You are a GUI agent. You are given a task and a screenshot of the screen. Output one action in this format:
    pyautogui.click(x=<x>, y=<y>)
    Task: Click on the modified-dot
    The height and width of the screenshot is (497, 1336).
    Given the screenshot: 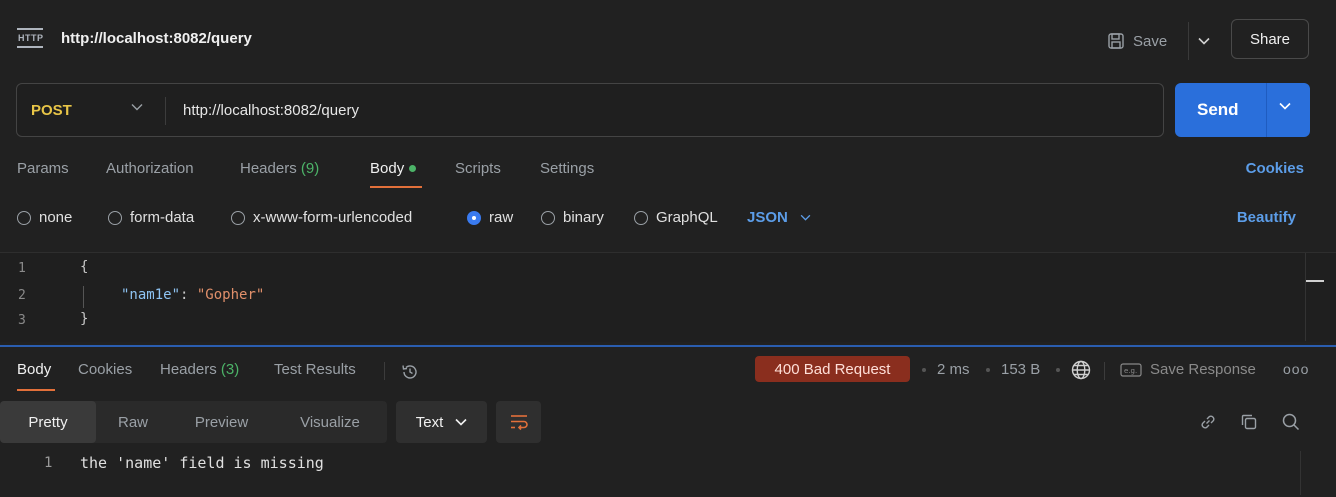 What is the action you would take?
    pyautogui.click(x=413, y=168)
    